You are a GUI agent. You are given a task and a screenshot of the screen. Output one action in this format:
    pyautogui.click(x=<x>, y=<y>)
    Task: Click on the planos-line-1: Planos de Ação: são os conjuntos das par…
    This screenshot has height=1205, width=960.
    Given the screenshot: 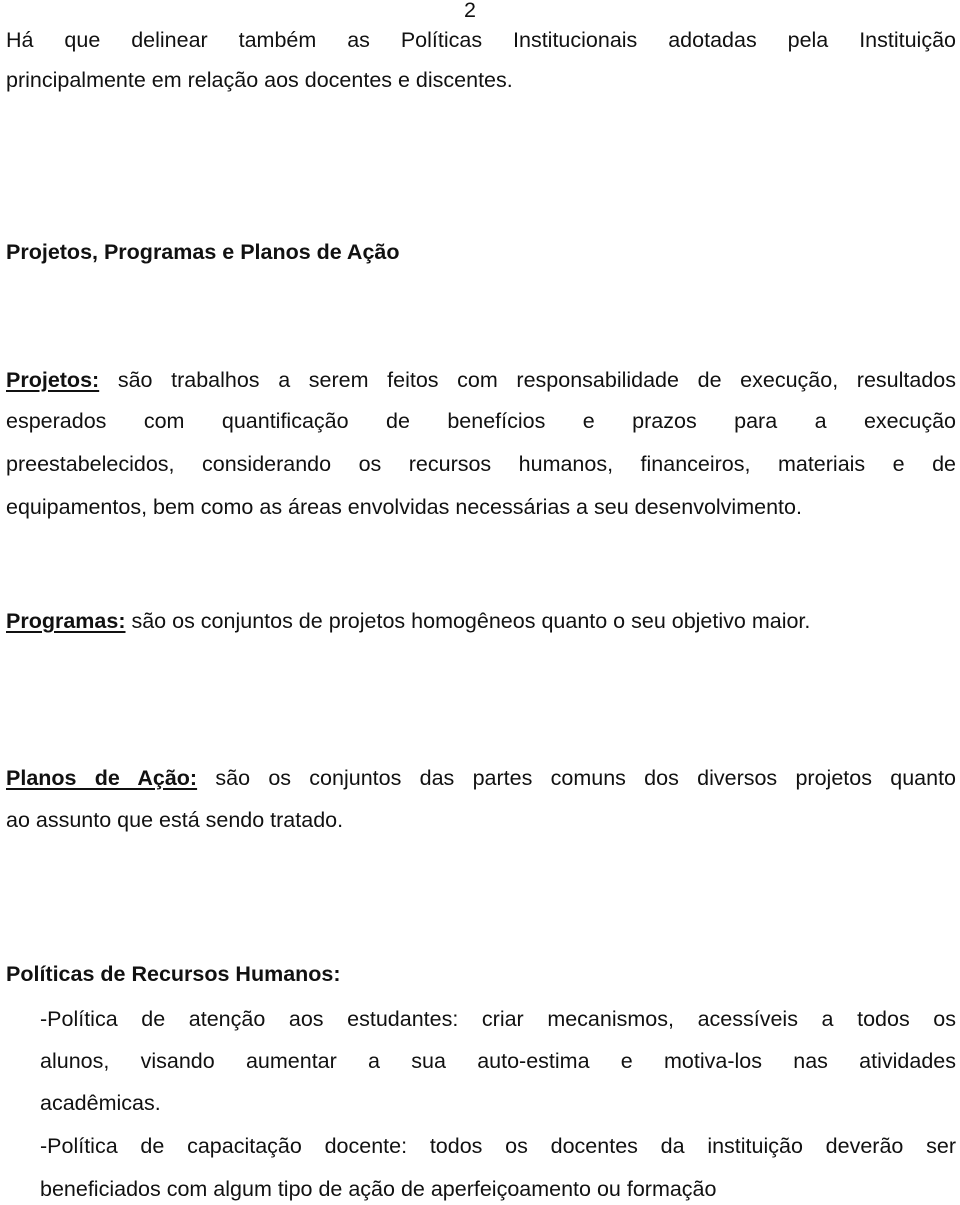 What is the action you would take?
    pyautogui.click(x=481, y=778)
    